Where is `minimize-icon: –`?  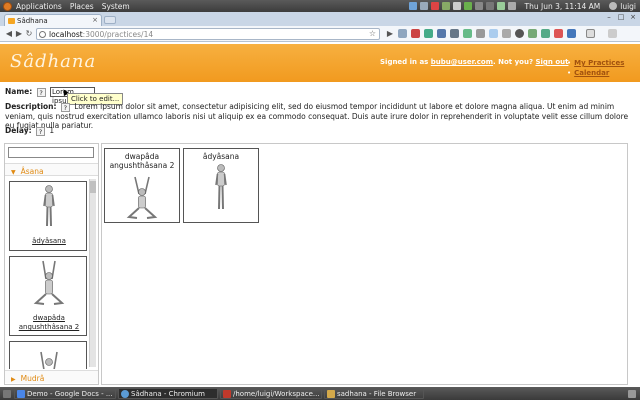 minimize-icon: – is located at coordinates (609, 17).